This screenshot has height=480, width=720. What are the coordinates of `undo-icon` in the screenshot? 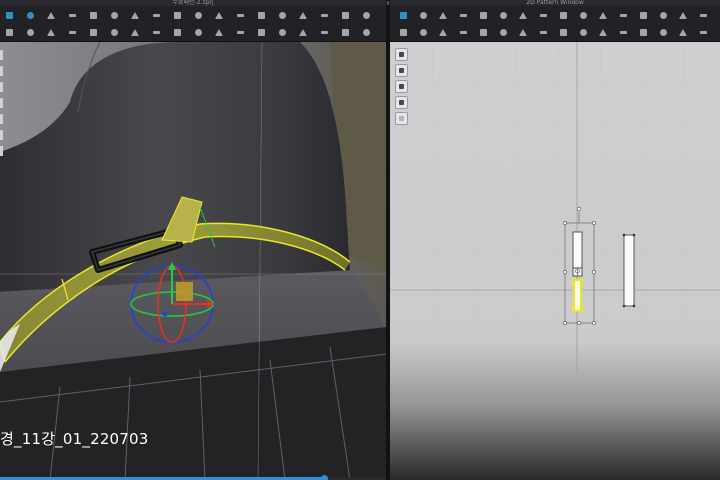 It's located at (156, 15).